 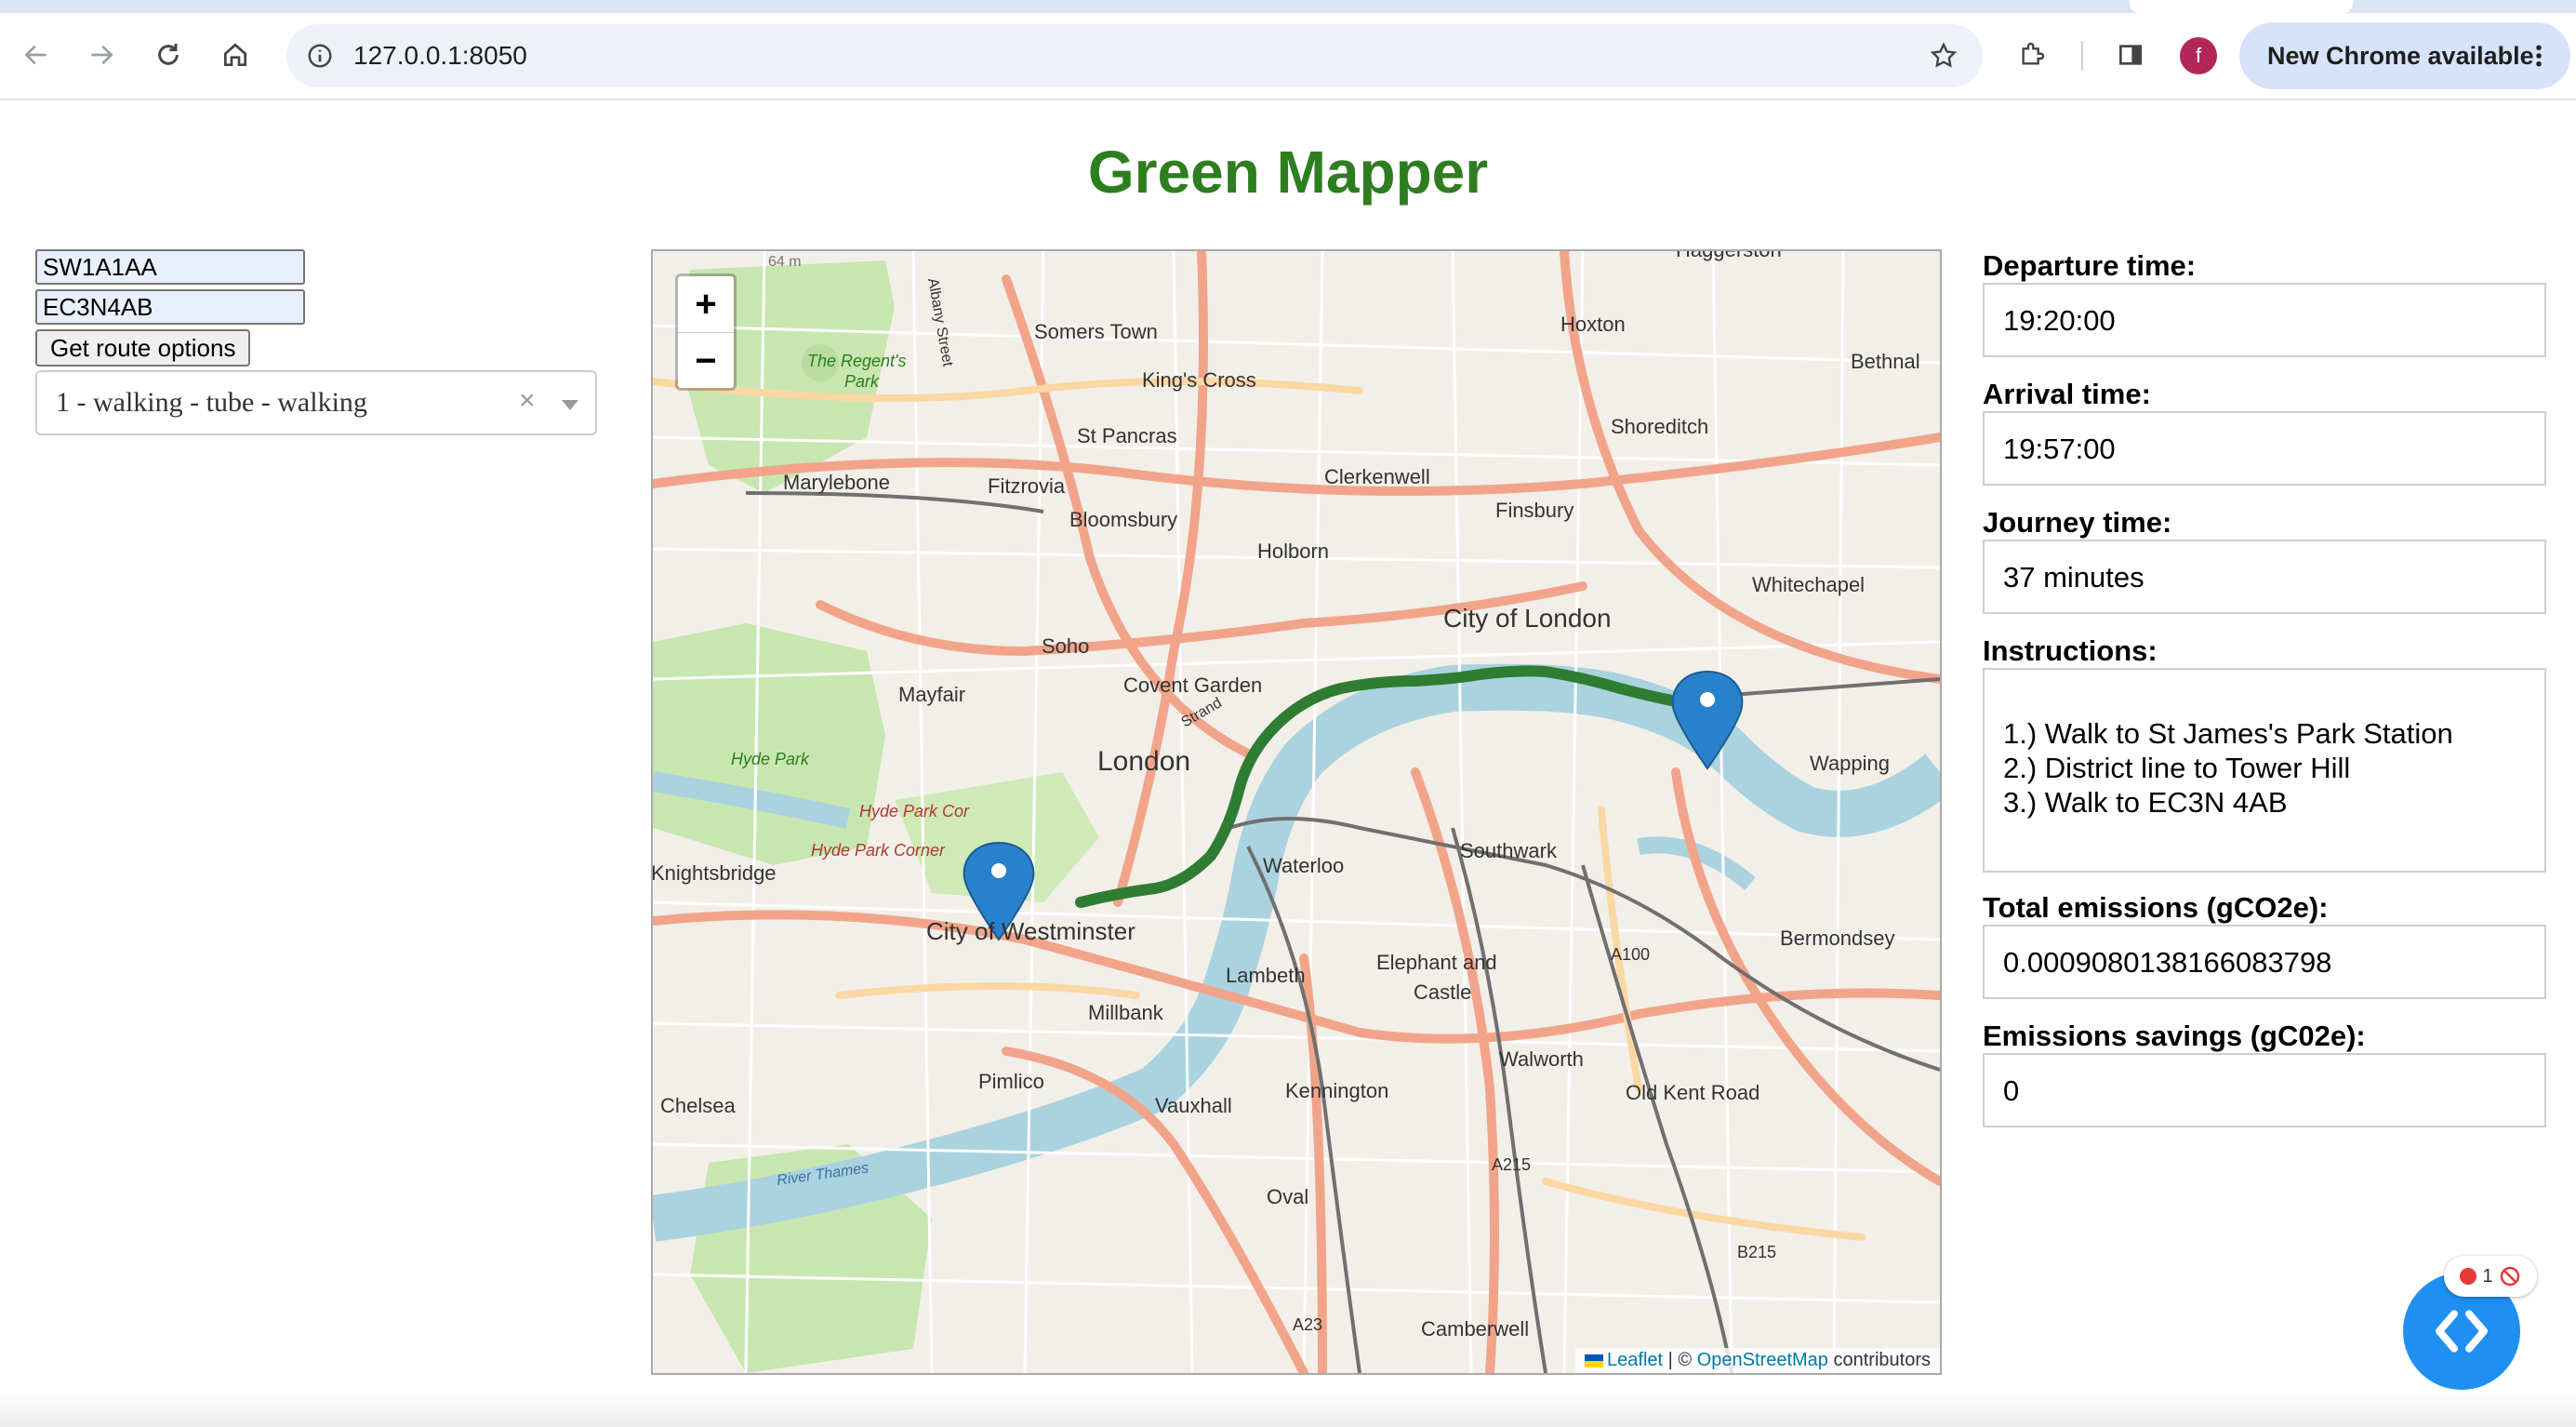 I want to click on place-label: Fitzrovia, so click(x=1027, y=486).